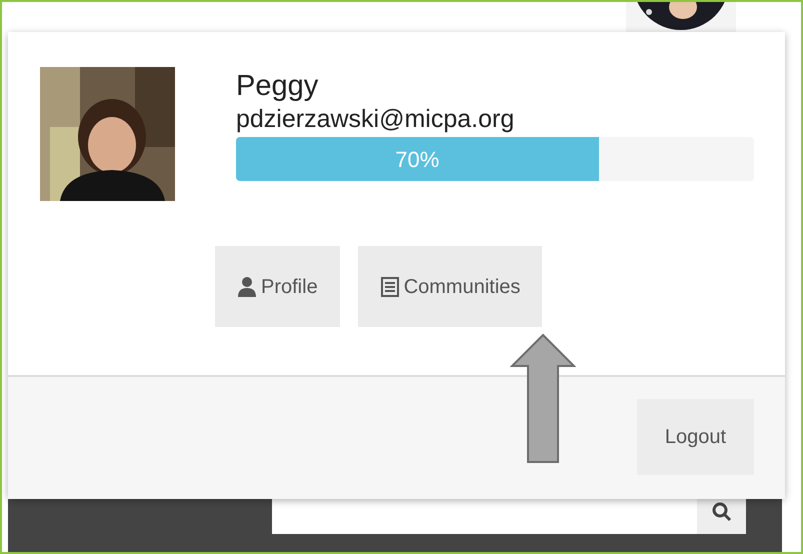 The width and height of the screenshot is (803, 554). I want to click on person-icon, so click(247, 287).